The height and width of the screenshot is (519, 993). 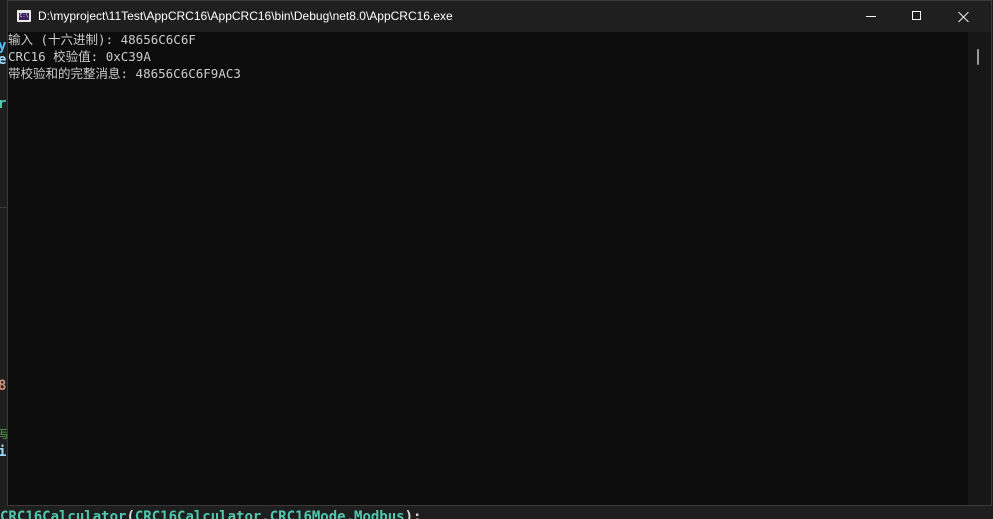 I want to click on console-app-icon-label: C:\, so click(x=24, y=16).